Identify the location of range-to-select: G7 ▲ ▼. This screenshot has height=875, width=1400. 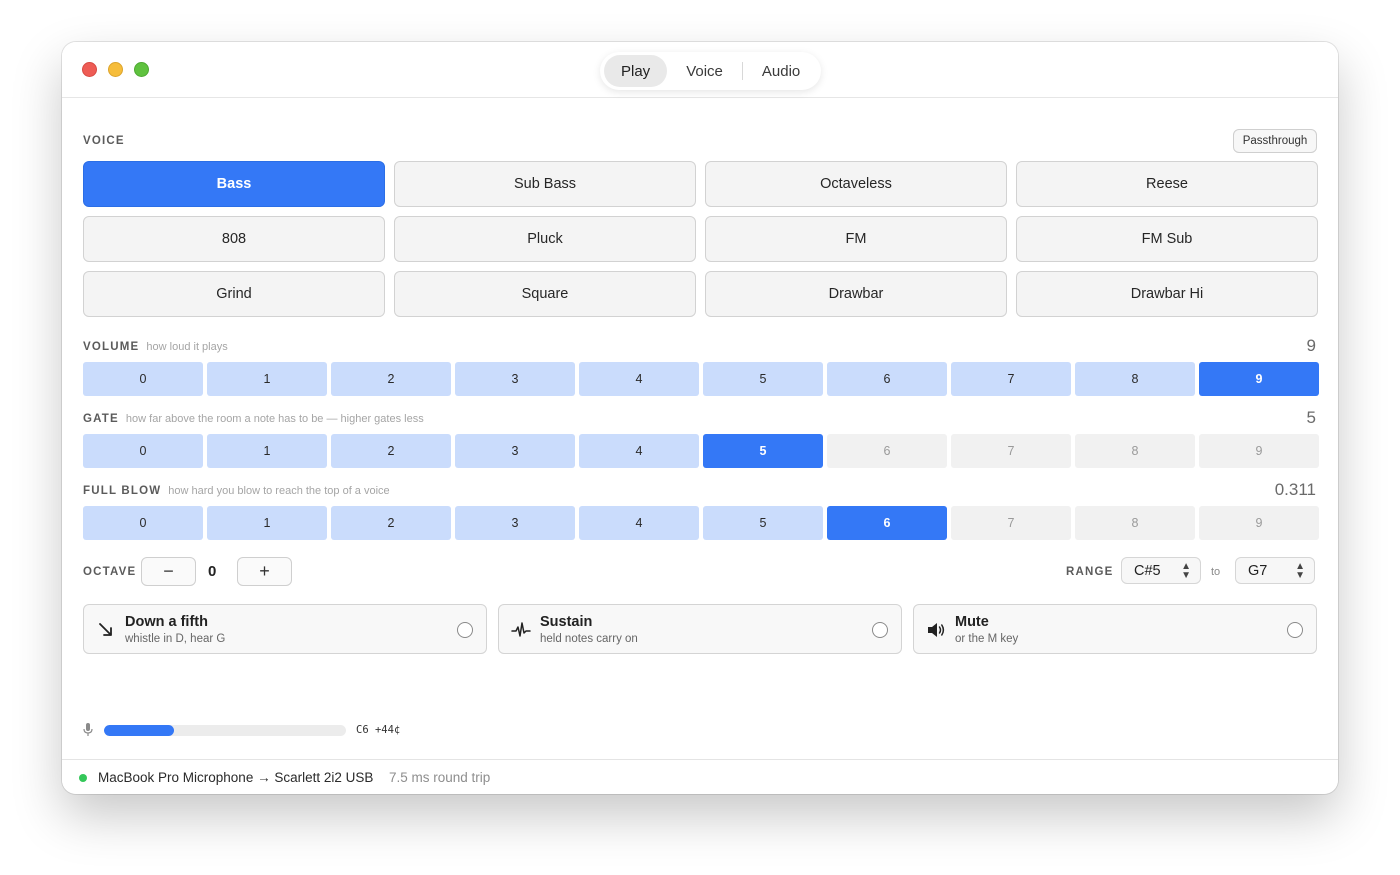
(1275, 570).